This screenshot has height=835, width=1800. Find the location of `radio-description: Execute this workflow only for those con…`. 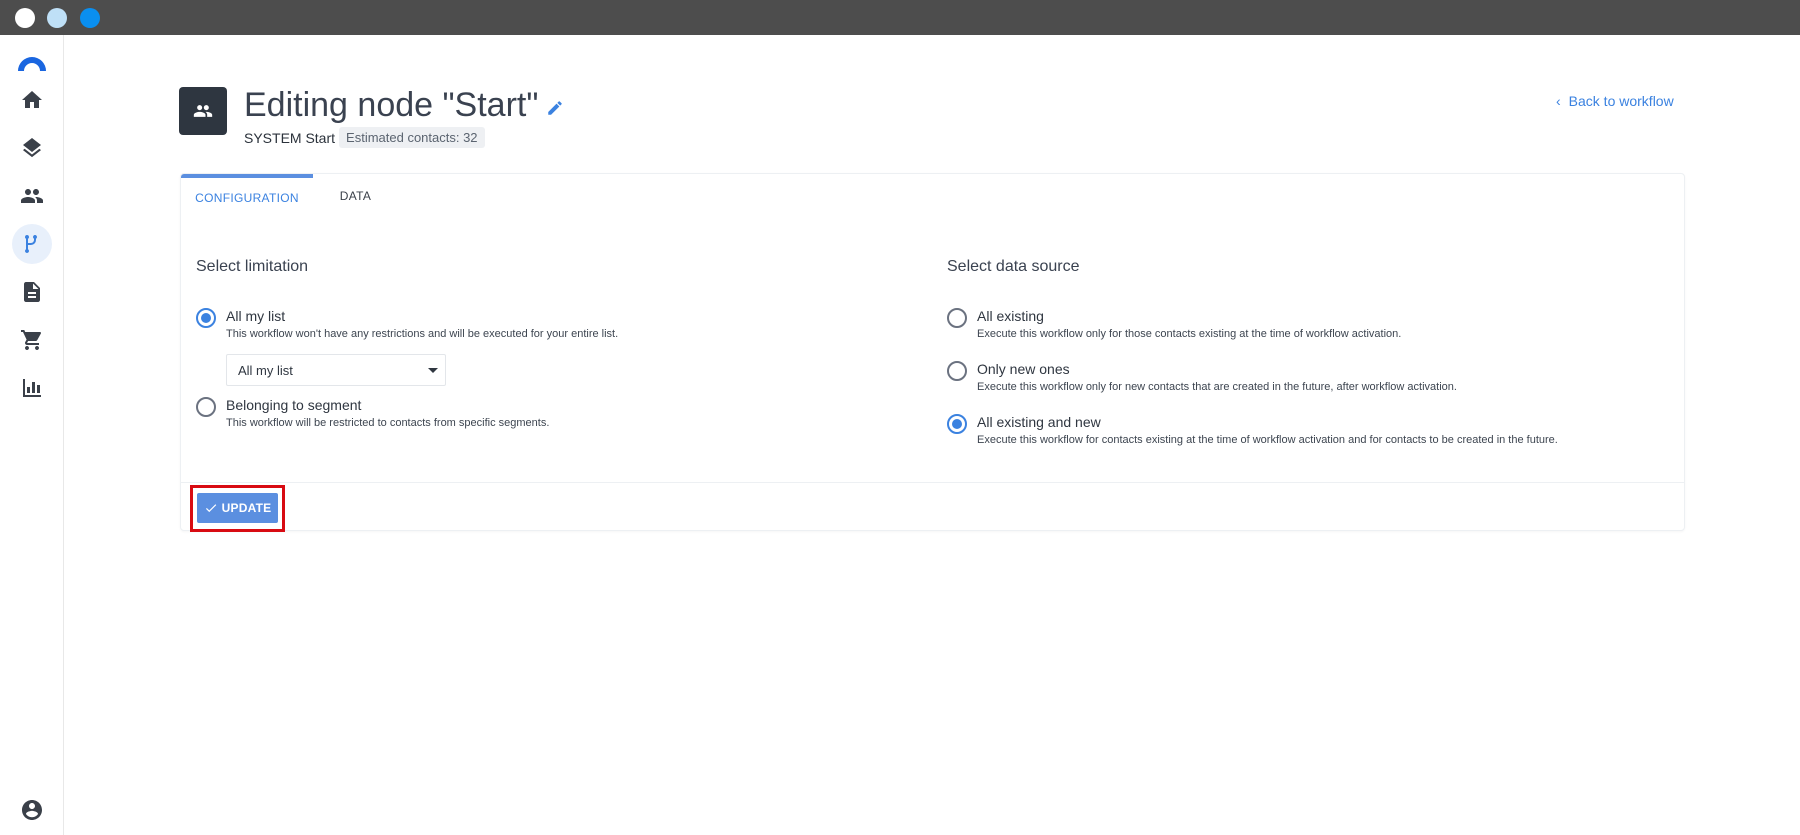

radio-description: Execute this workflow only for those con… is located at coordinates (1189, 334).